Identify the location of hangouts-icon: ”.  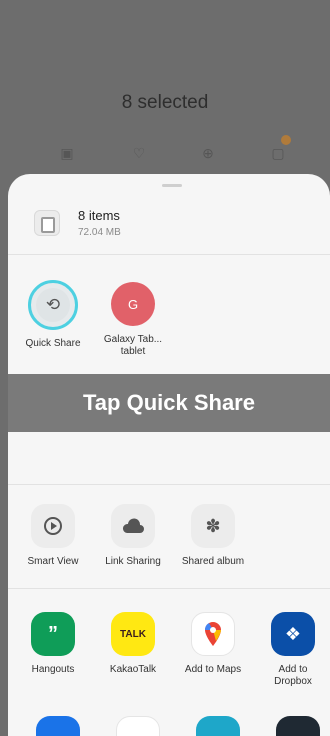
(53, 634).